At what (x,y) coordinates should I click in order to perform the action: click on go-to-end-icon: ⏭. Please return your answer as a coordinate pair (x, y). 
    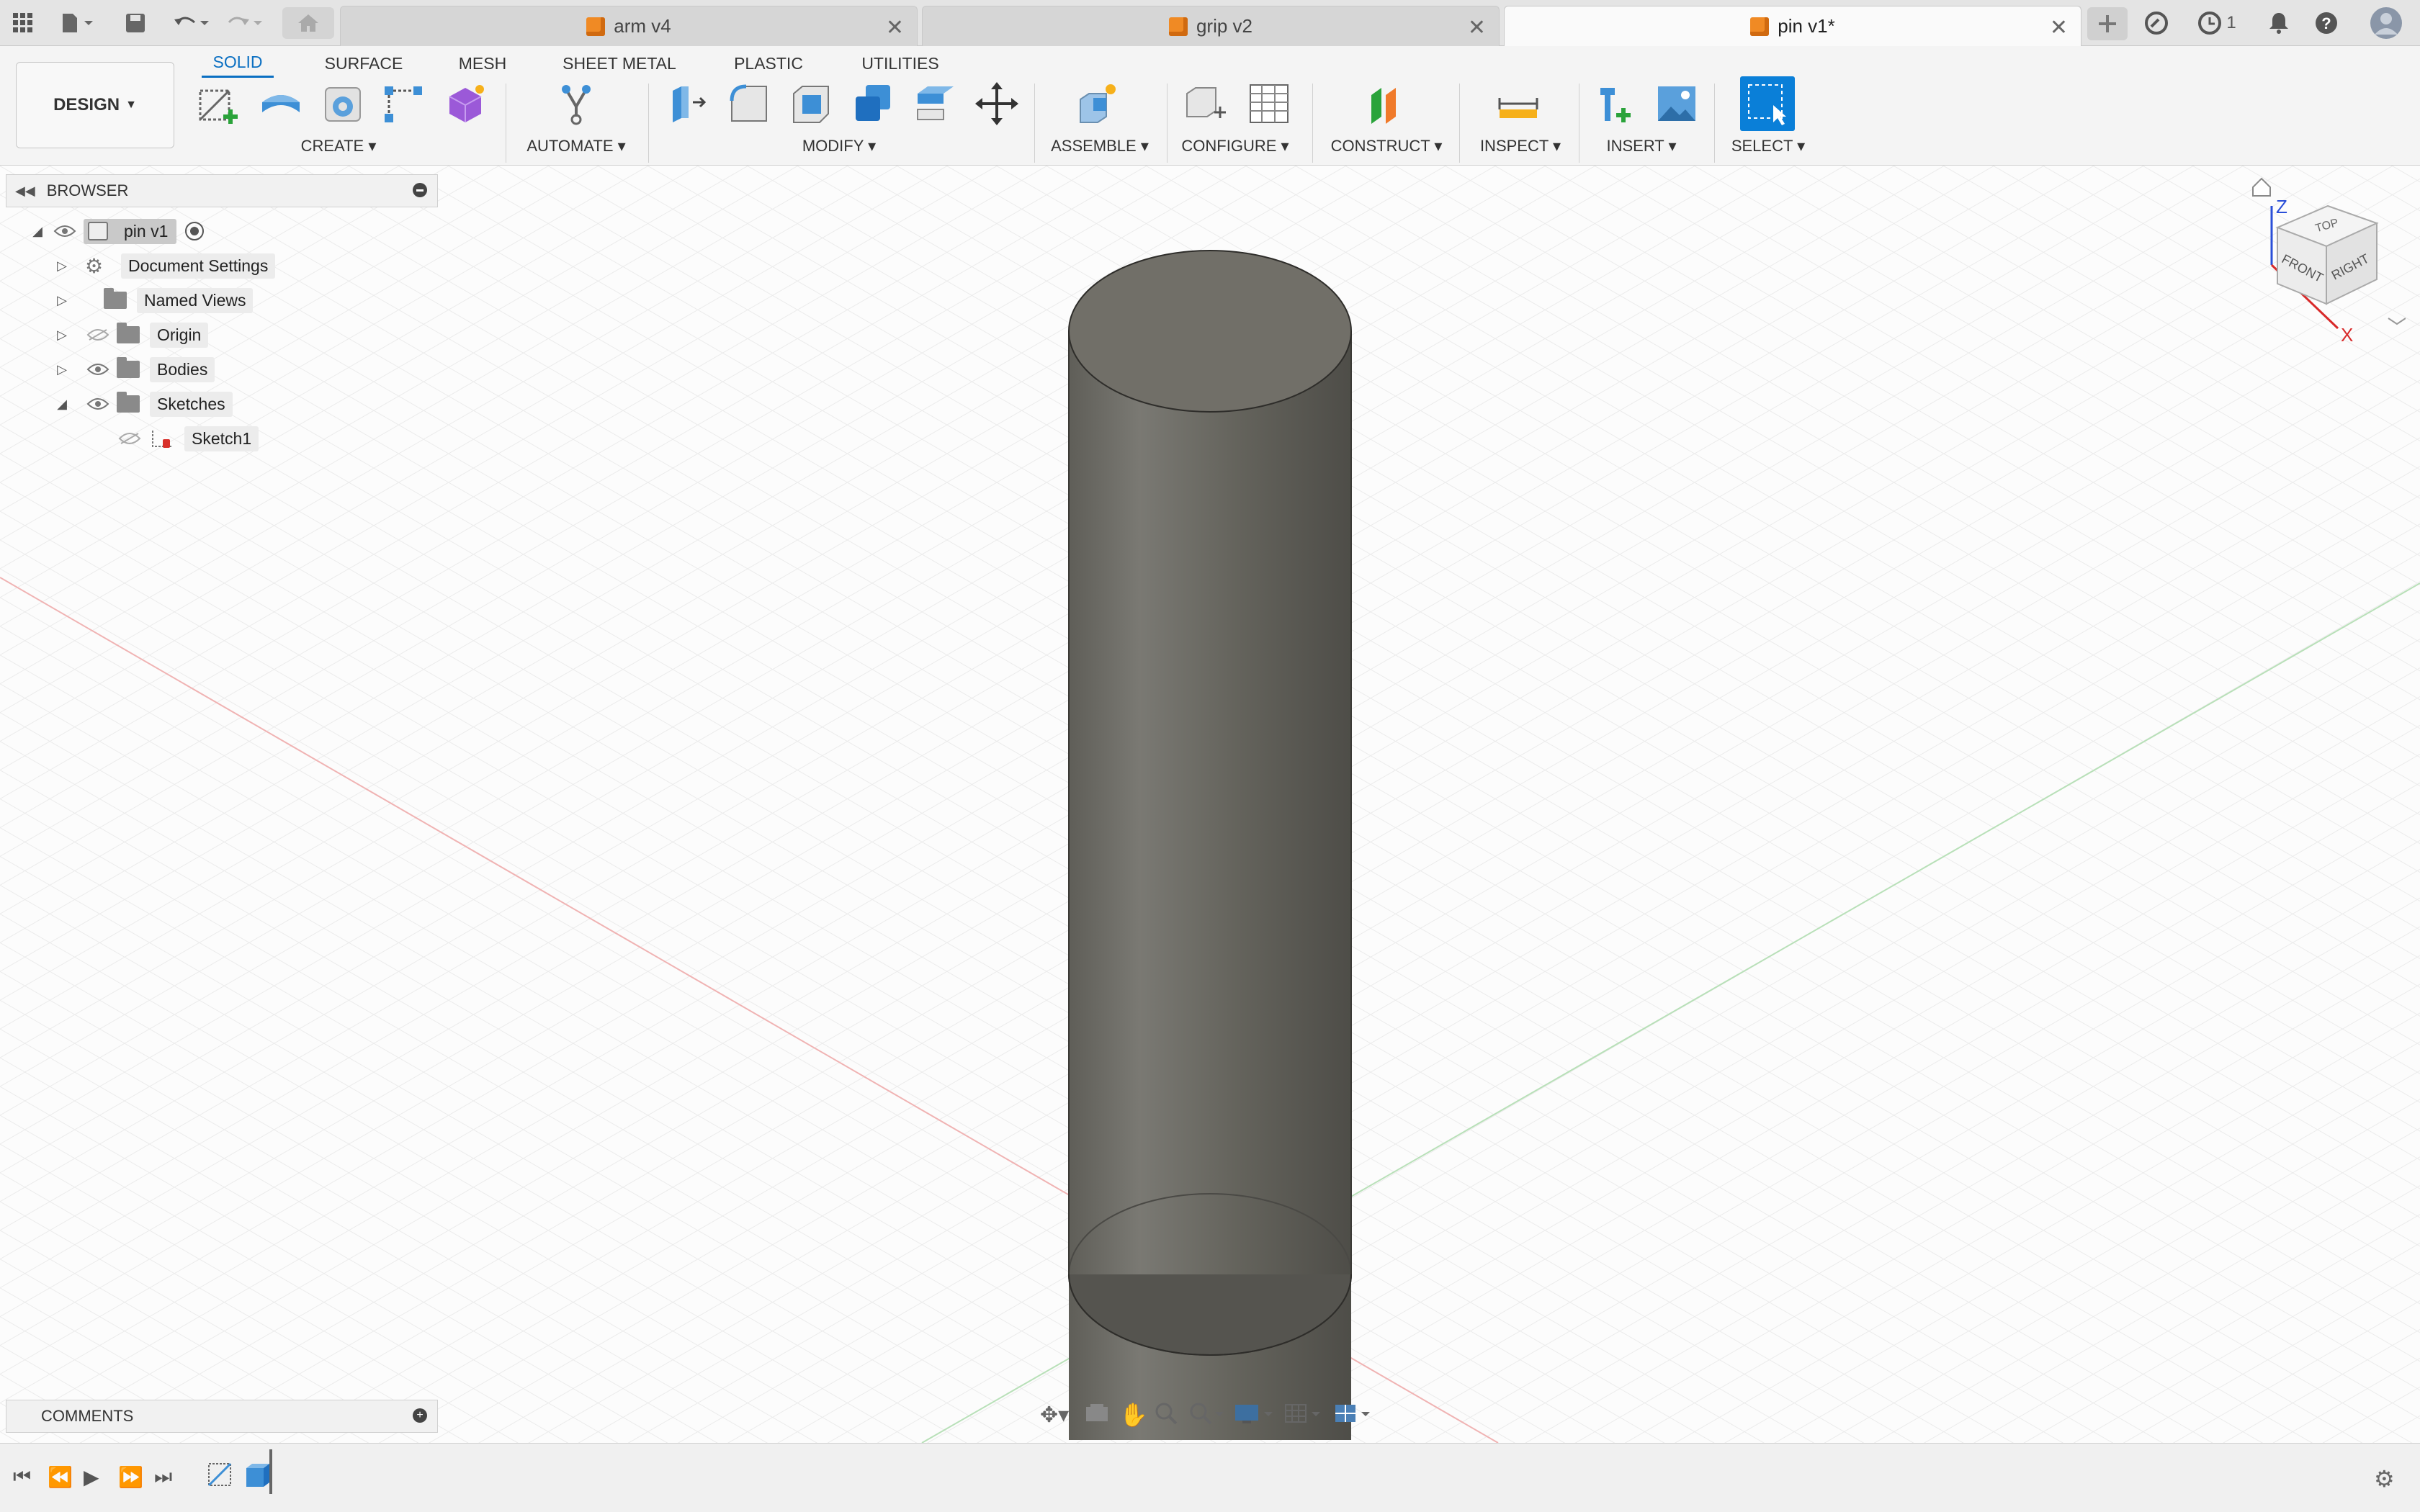
    Looking at the image, I should click on (163, 1477).